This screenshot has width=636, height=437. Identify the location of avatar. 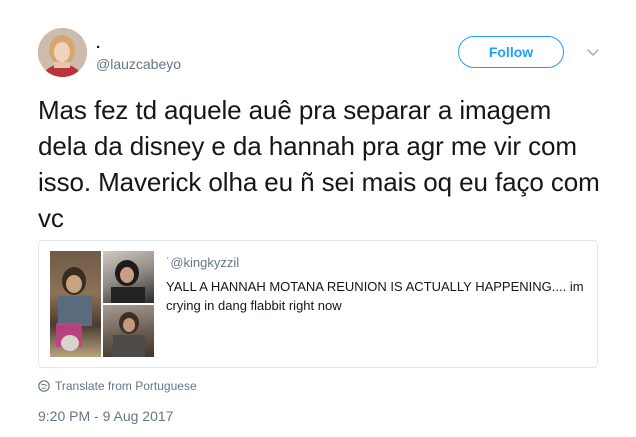
(62, 52).